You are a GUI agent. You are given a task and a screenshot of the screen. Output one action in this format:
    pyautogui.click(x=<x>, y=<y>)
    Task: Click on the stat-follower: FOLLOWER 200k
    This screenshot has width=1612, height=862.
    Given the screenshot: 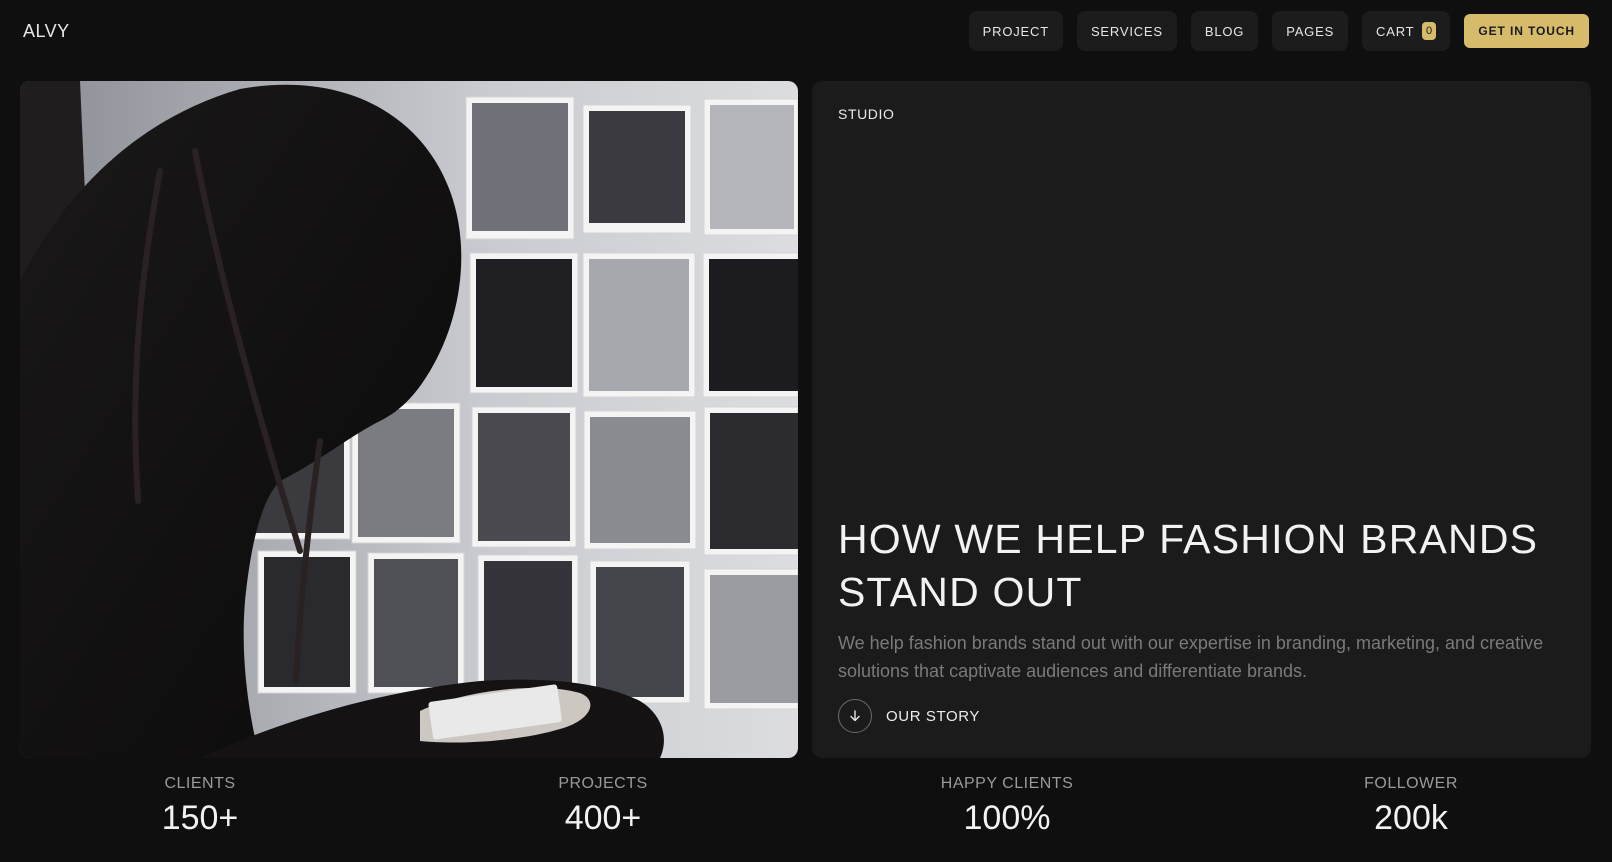 What is the action you would take?
    pyautogui.click(x=1411, y=804)
    